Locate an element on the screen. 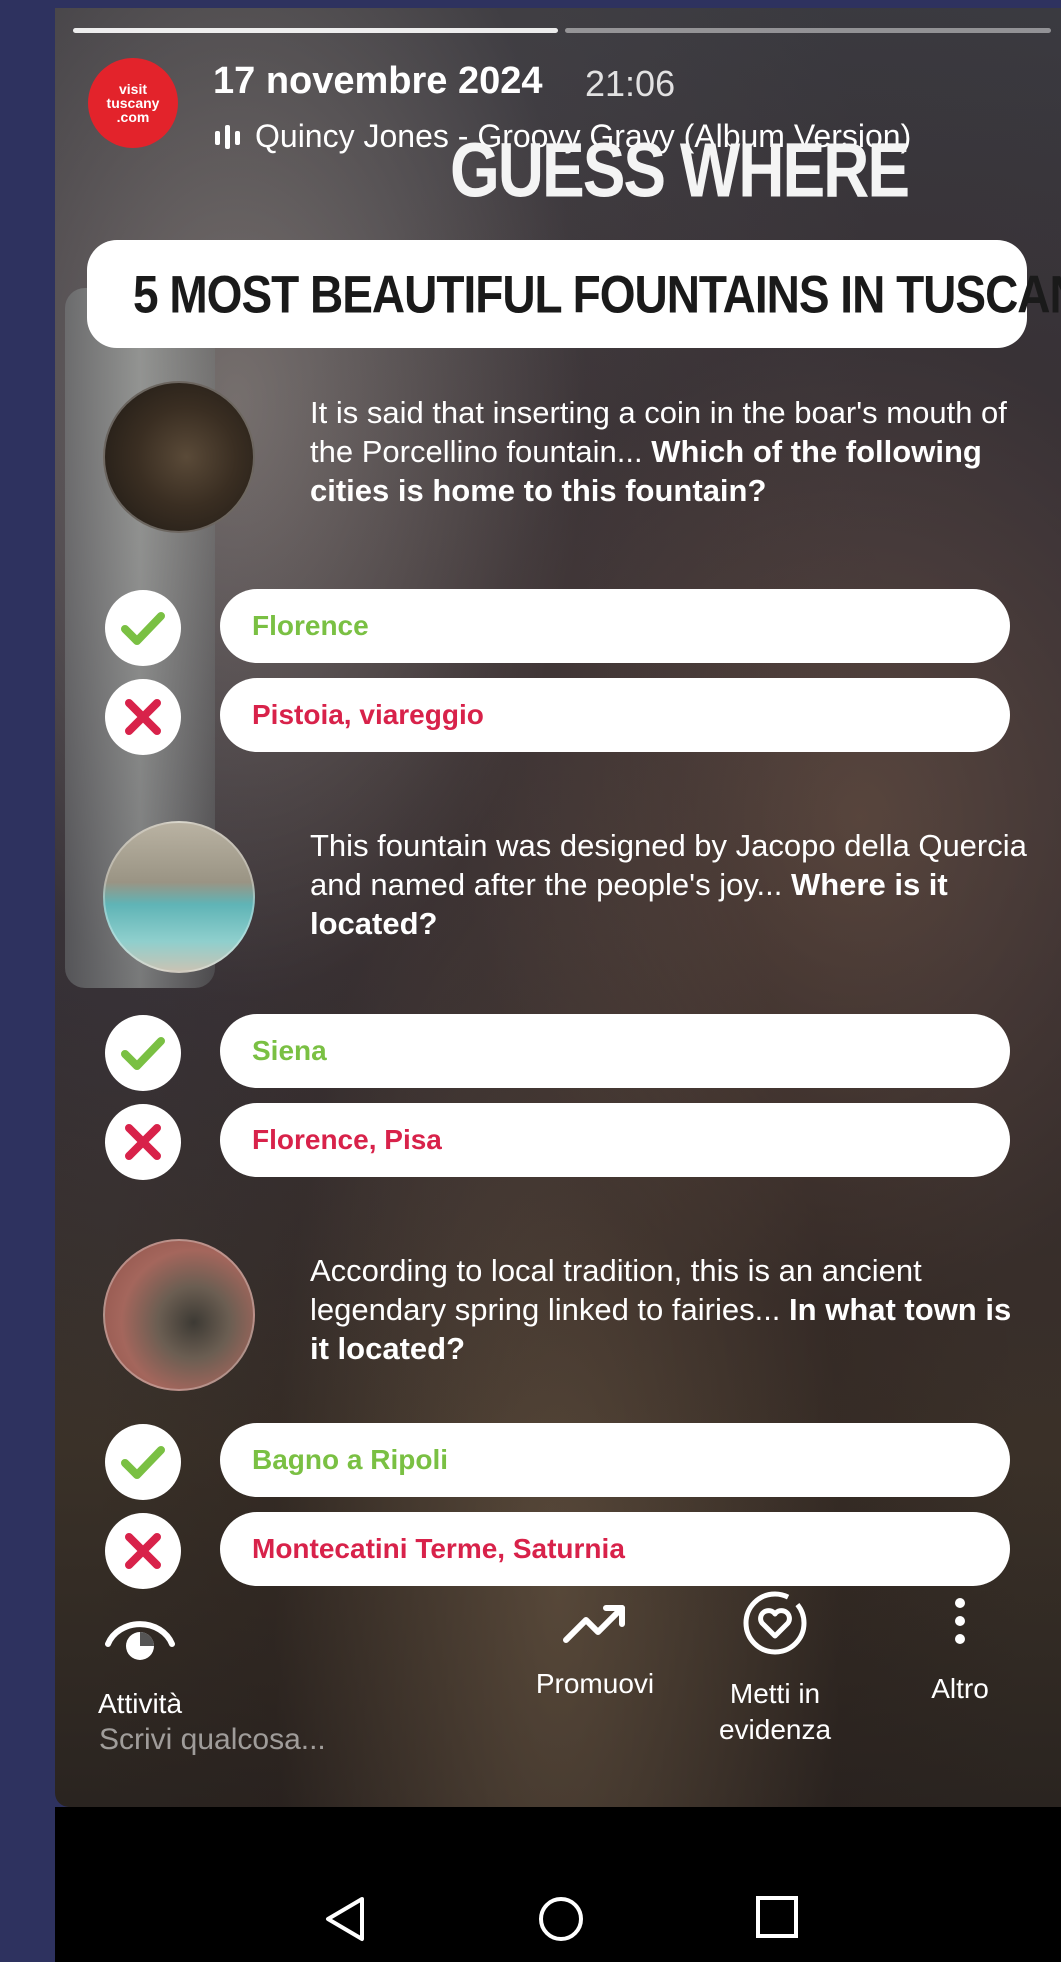 The height and width of the screenshot is (1962, 1061). answer-correct-3: Bagno a Ripoli is located at coordinates (615, 1460).